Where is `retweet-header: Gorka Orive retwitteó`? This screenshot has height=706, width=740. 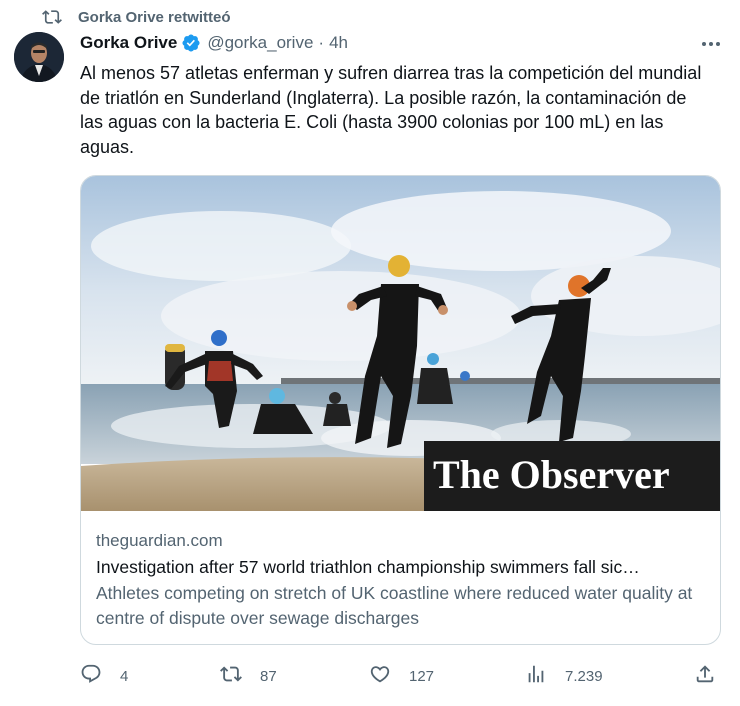 retweet-header: Gorka Orive retwitteó is located at coordinates (136, 17).